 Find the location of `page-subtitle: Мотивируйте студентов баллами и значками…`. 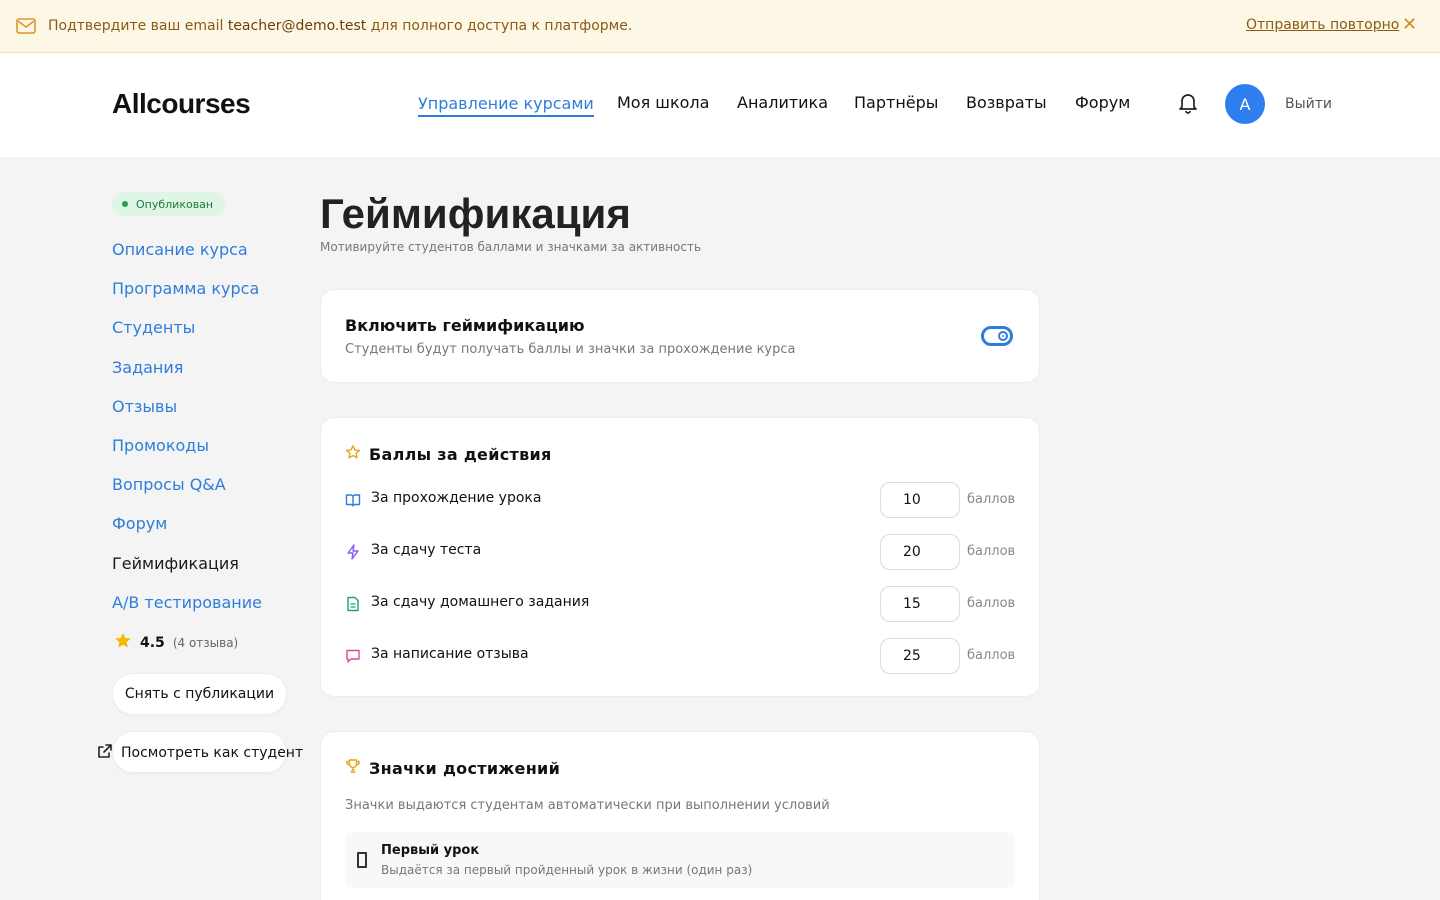

page-subtitle: Мотивируйте студентов баллами и значками… is located at coordinates (511, 247).